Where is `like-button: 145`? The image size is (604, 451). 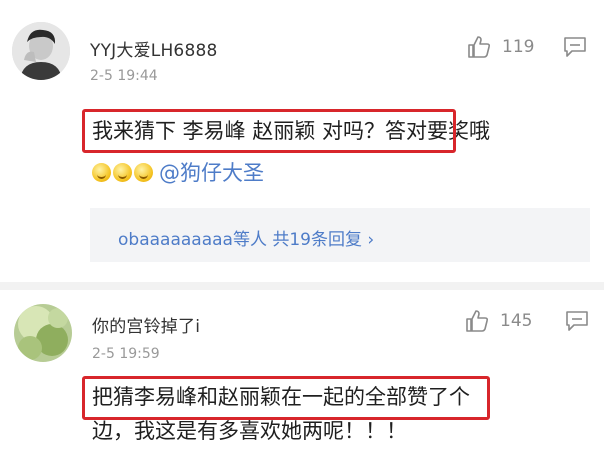
like-button: 145 is located at coordinates (498, 321).